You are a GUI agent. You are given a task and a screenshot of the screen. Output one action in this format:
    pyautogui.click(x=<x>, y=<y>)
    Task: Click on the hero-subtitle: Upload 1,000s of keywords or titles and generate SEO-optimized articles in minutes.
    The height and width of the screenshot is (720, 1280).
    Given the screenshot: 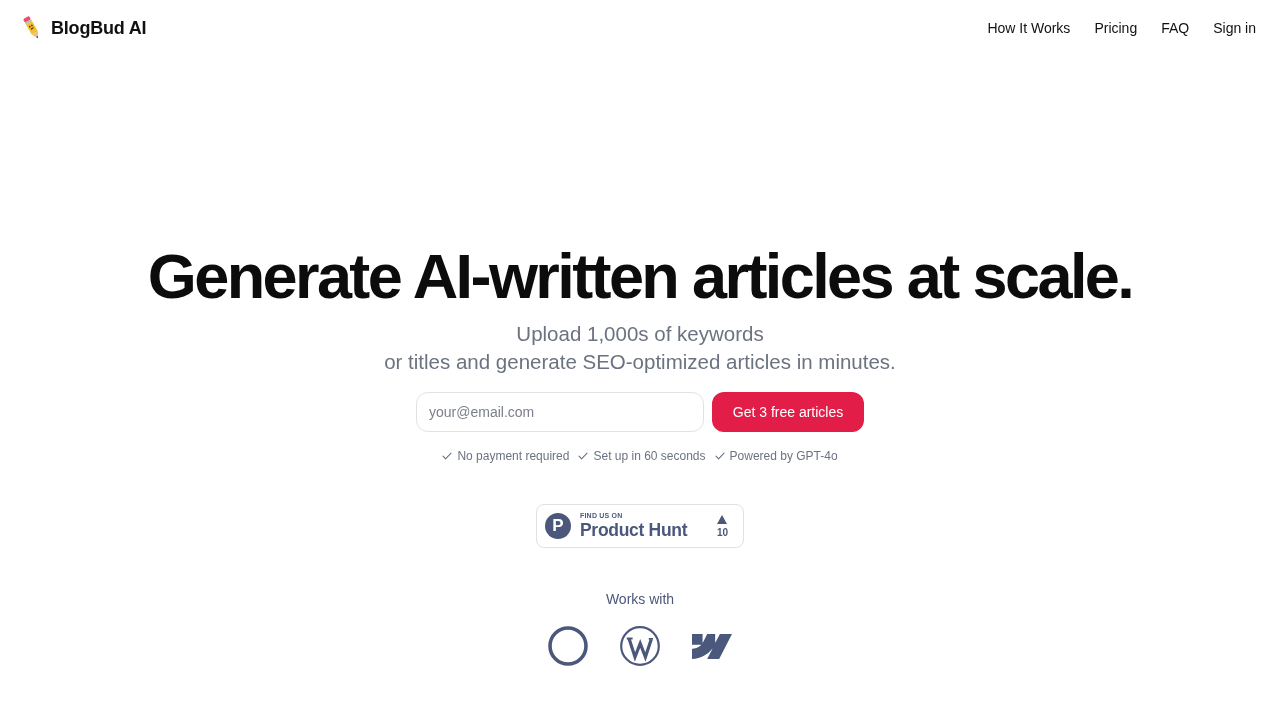 What is the action you would take?
    pyautogui.click(x=640, y=348)
    